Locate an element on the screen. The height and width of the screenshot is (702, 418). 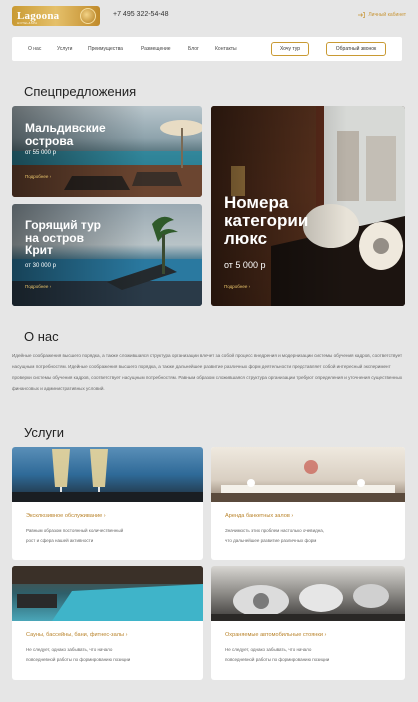
banquet-table is located at coordinates (308, 481).